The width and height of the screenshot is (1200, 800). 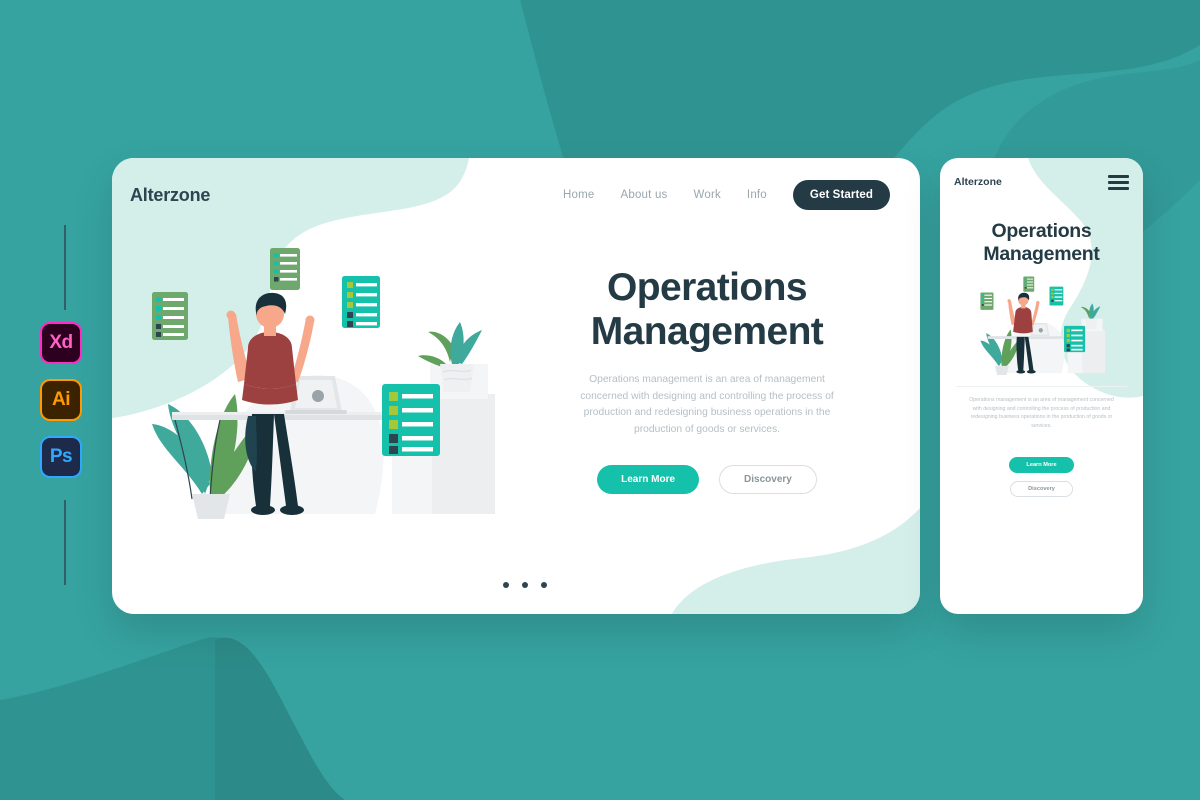 What do you see at coordinates (1041, 476) in the screenshot?
I see `mobile-cta-group: Learn More Discovery` at bounding box center [1041, 476].